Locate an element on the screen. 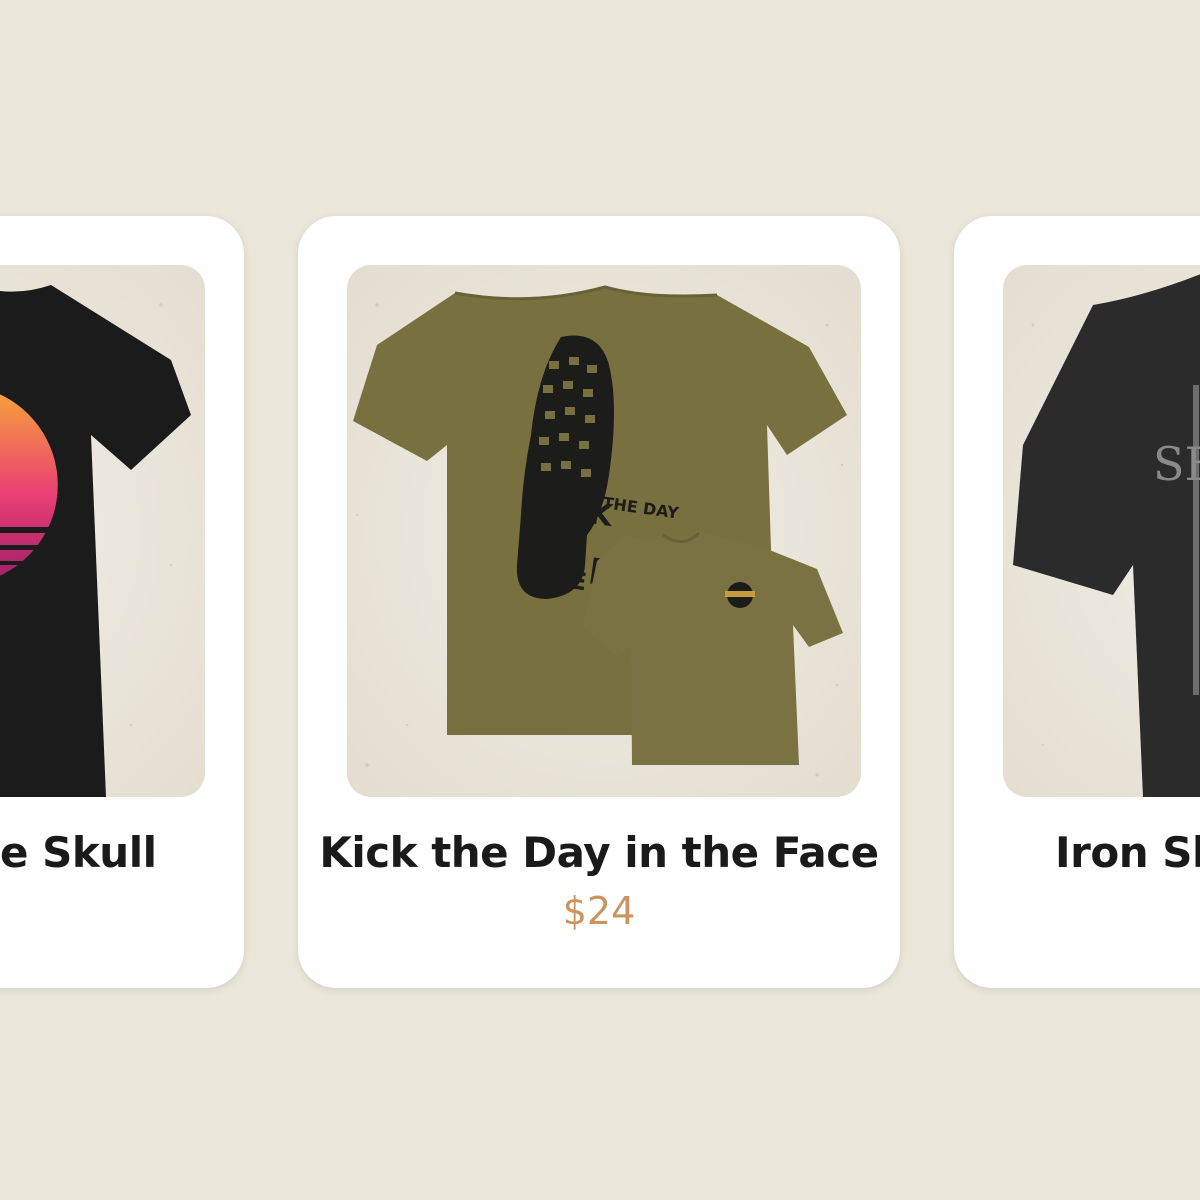 The width and height of the screenshot is (1200, 1200). product-card: SH Iron Sh is located at coordinates (1077, 602).